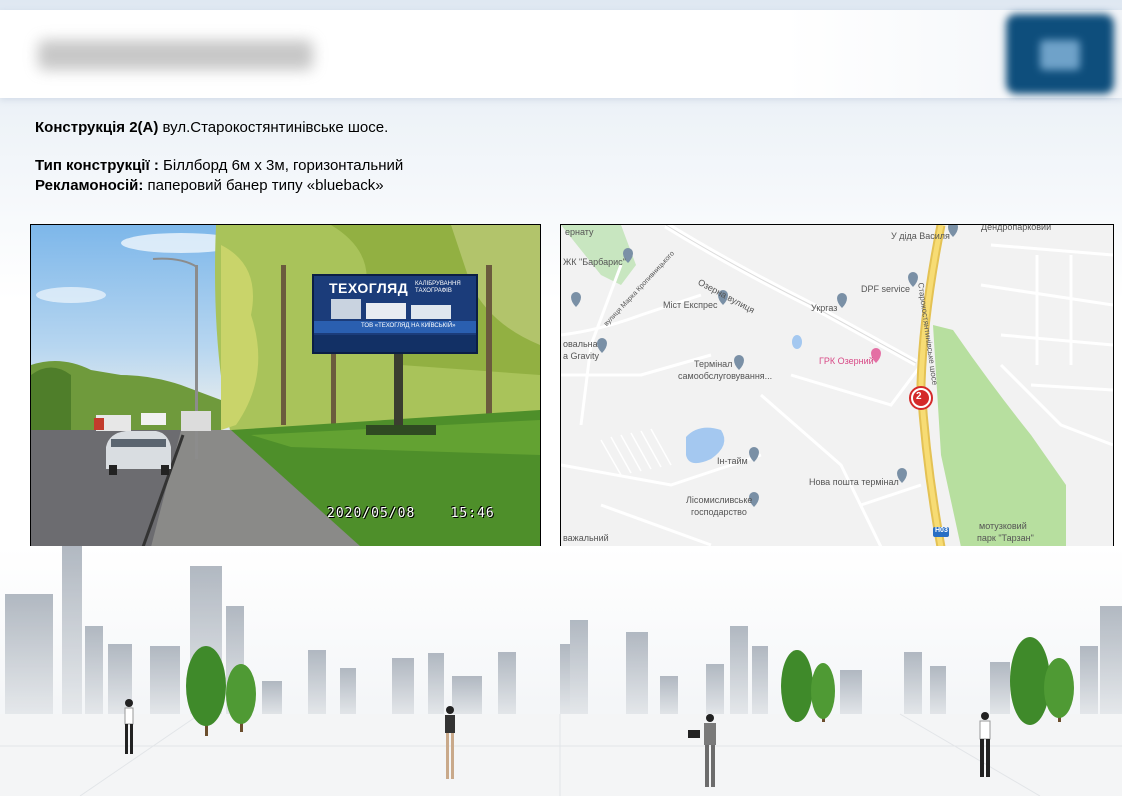  Describe the element at coordinates (579, 232) in the screenshot. I see `map-label-top-left: ернату` at that location.